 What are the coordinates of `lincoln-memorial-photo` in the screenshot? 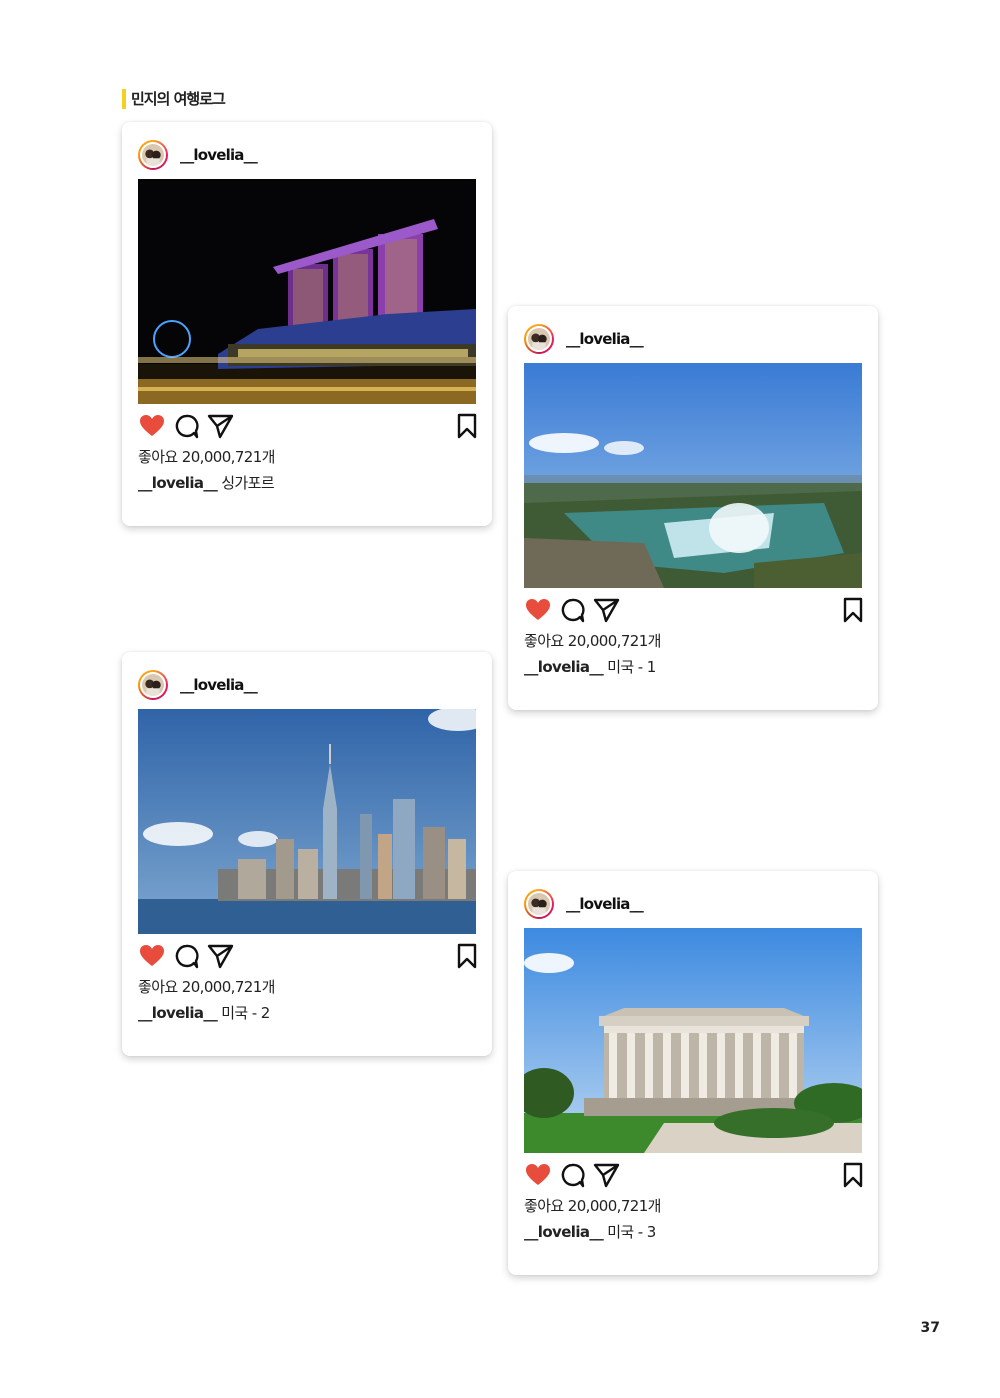 It's located at (693, 1040).